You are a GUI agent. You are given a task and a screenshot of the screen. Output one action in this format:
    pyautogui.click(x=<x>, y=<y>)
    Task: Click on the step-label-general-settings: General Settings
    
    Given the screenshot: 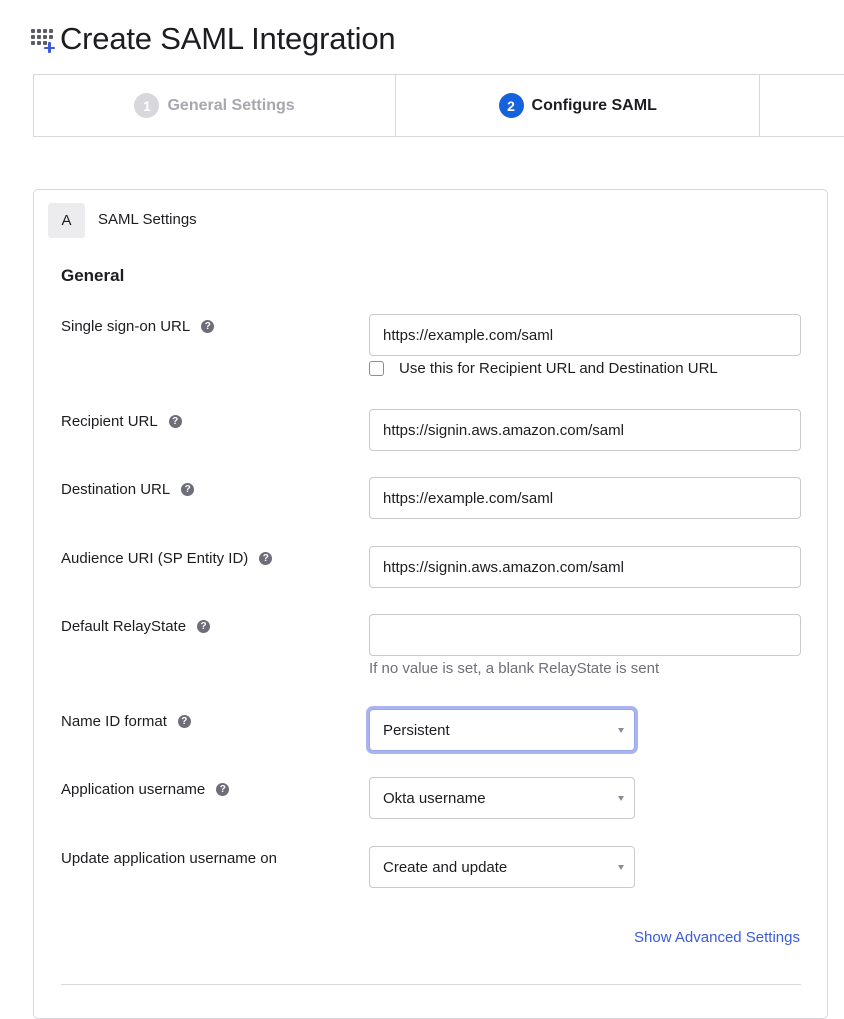 What is the action you would take?
    pyautogui.click(x=231, y=105)
    